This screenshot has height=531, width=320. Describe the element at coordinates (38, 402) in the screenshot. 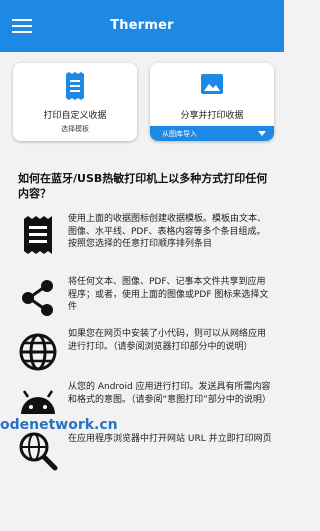

I see `android-icon` at that location.